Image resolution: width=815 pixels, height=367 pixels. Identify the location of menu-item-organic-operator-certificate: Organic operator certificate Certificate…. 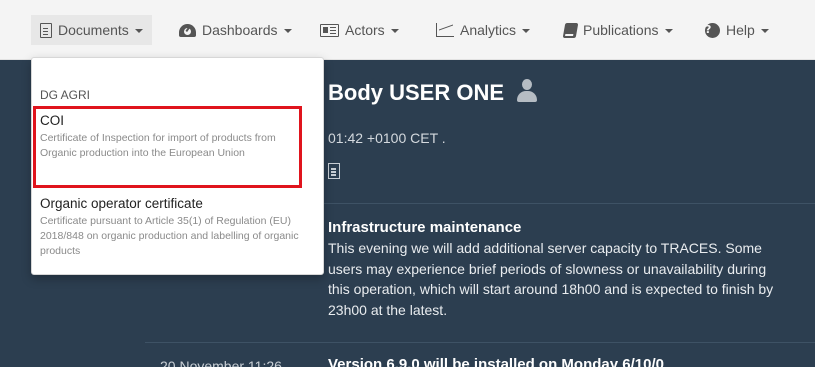
(172, 227).